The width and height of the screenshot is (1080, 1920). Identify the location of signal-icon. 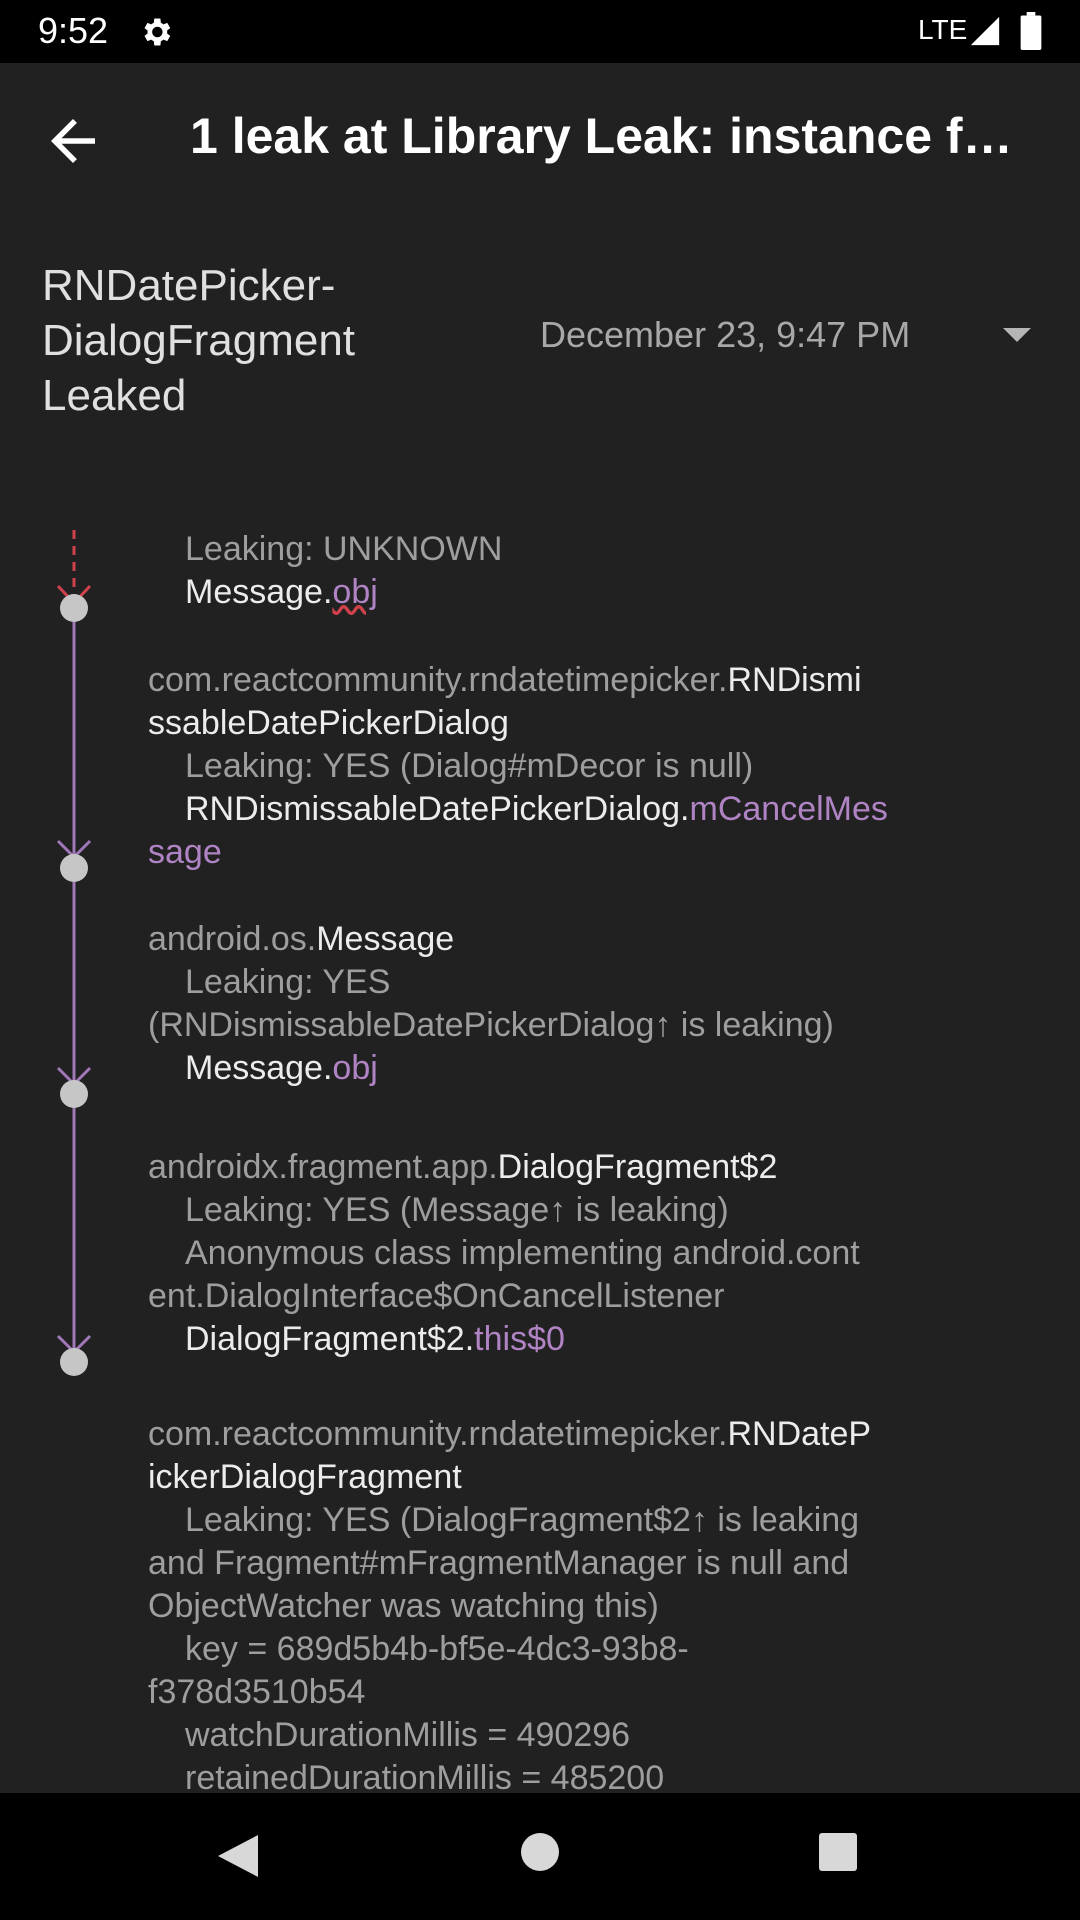
(985, 31).